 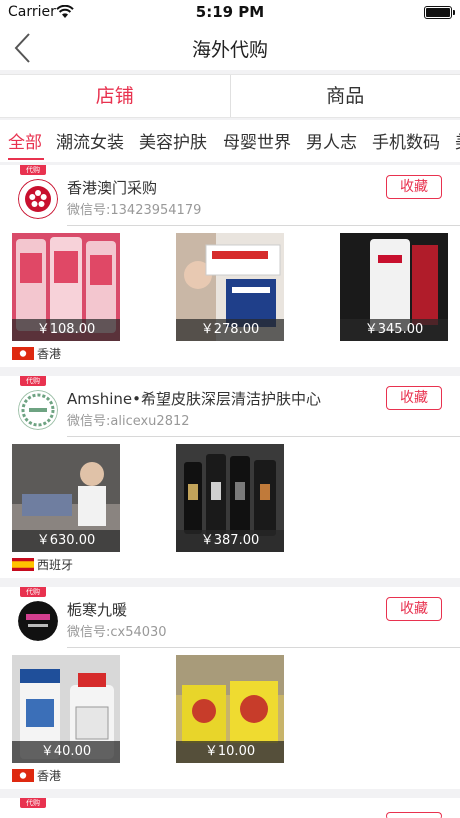 What do you see at coordinates (128, 421) in the screenshot?
I see `shop-wechat-id: 微信号:alicexu2812` at bounding box center [128, 421].